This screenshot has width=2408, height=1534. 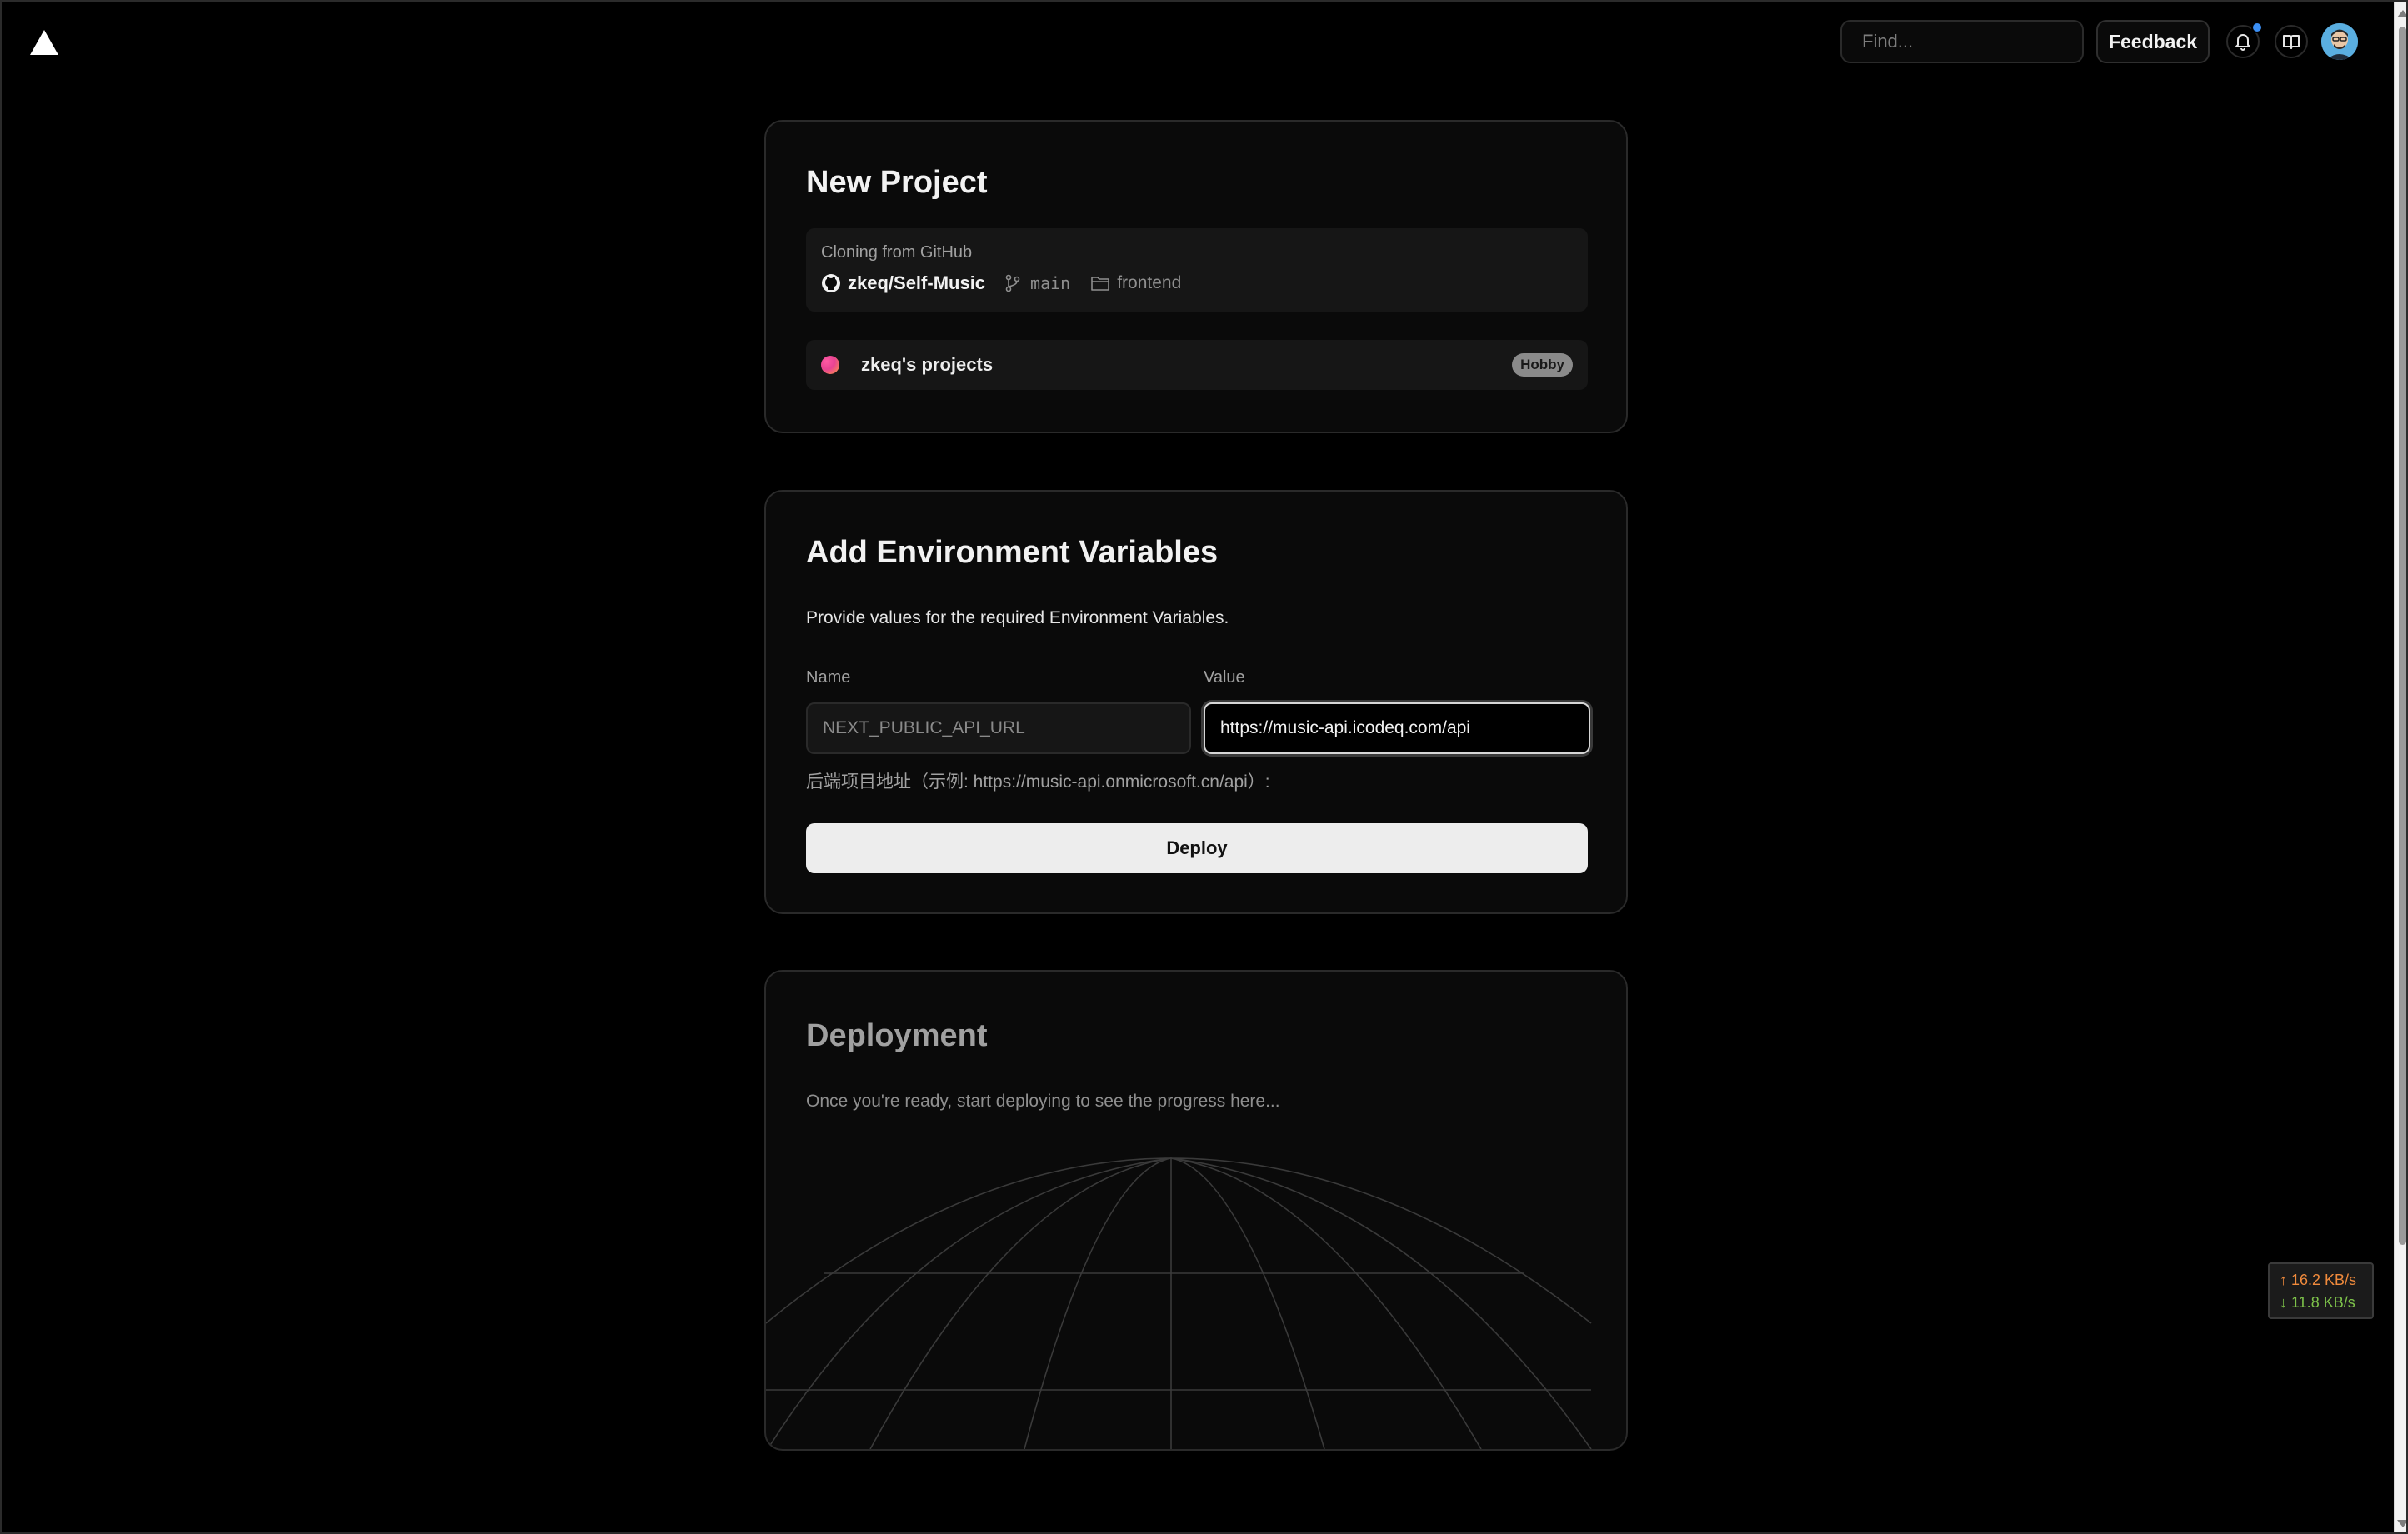 What do you see at coordinates (1149, 282) in the screenshot?
I see `root-directory: frontend` at bounding box center [1149, 282].